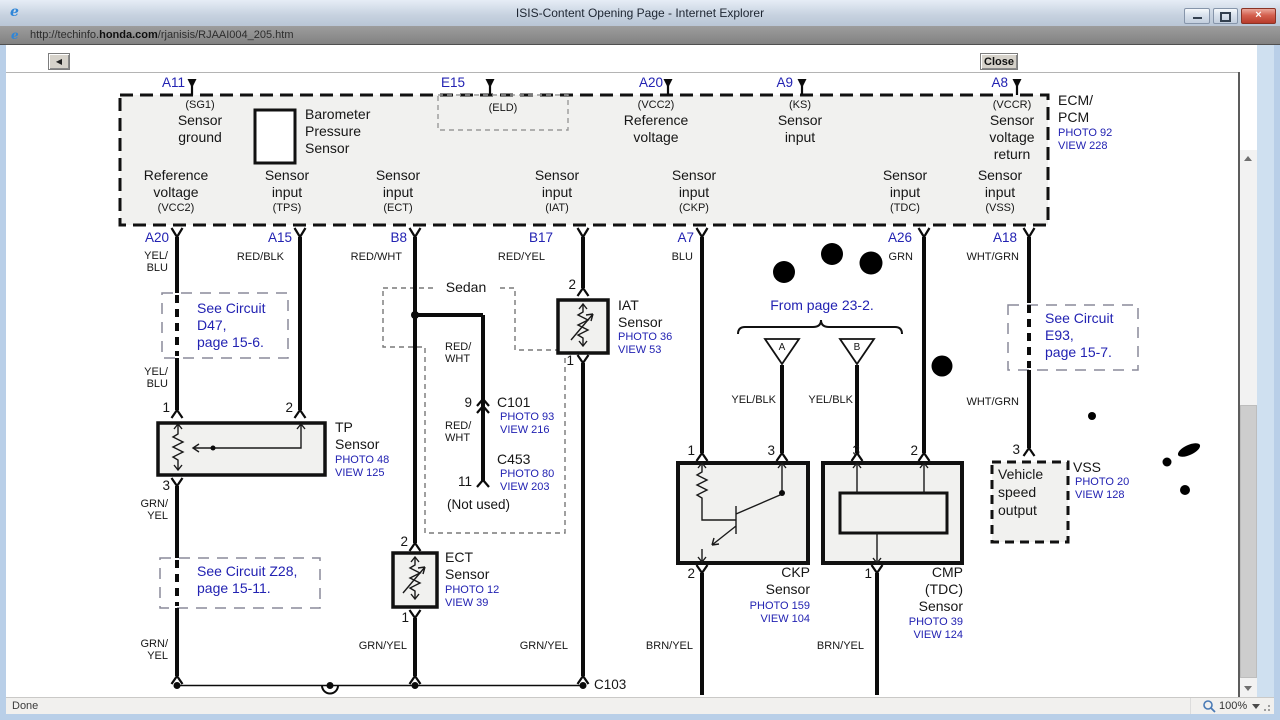  What do you see at coordinates (1087, 467) in the screenshot?
I see `vss-name: VSS` at bounding box center [1087, 467].